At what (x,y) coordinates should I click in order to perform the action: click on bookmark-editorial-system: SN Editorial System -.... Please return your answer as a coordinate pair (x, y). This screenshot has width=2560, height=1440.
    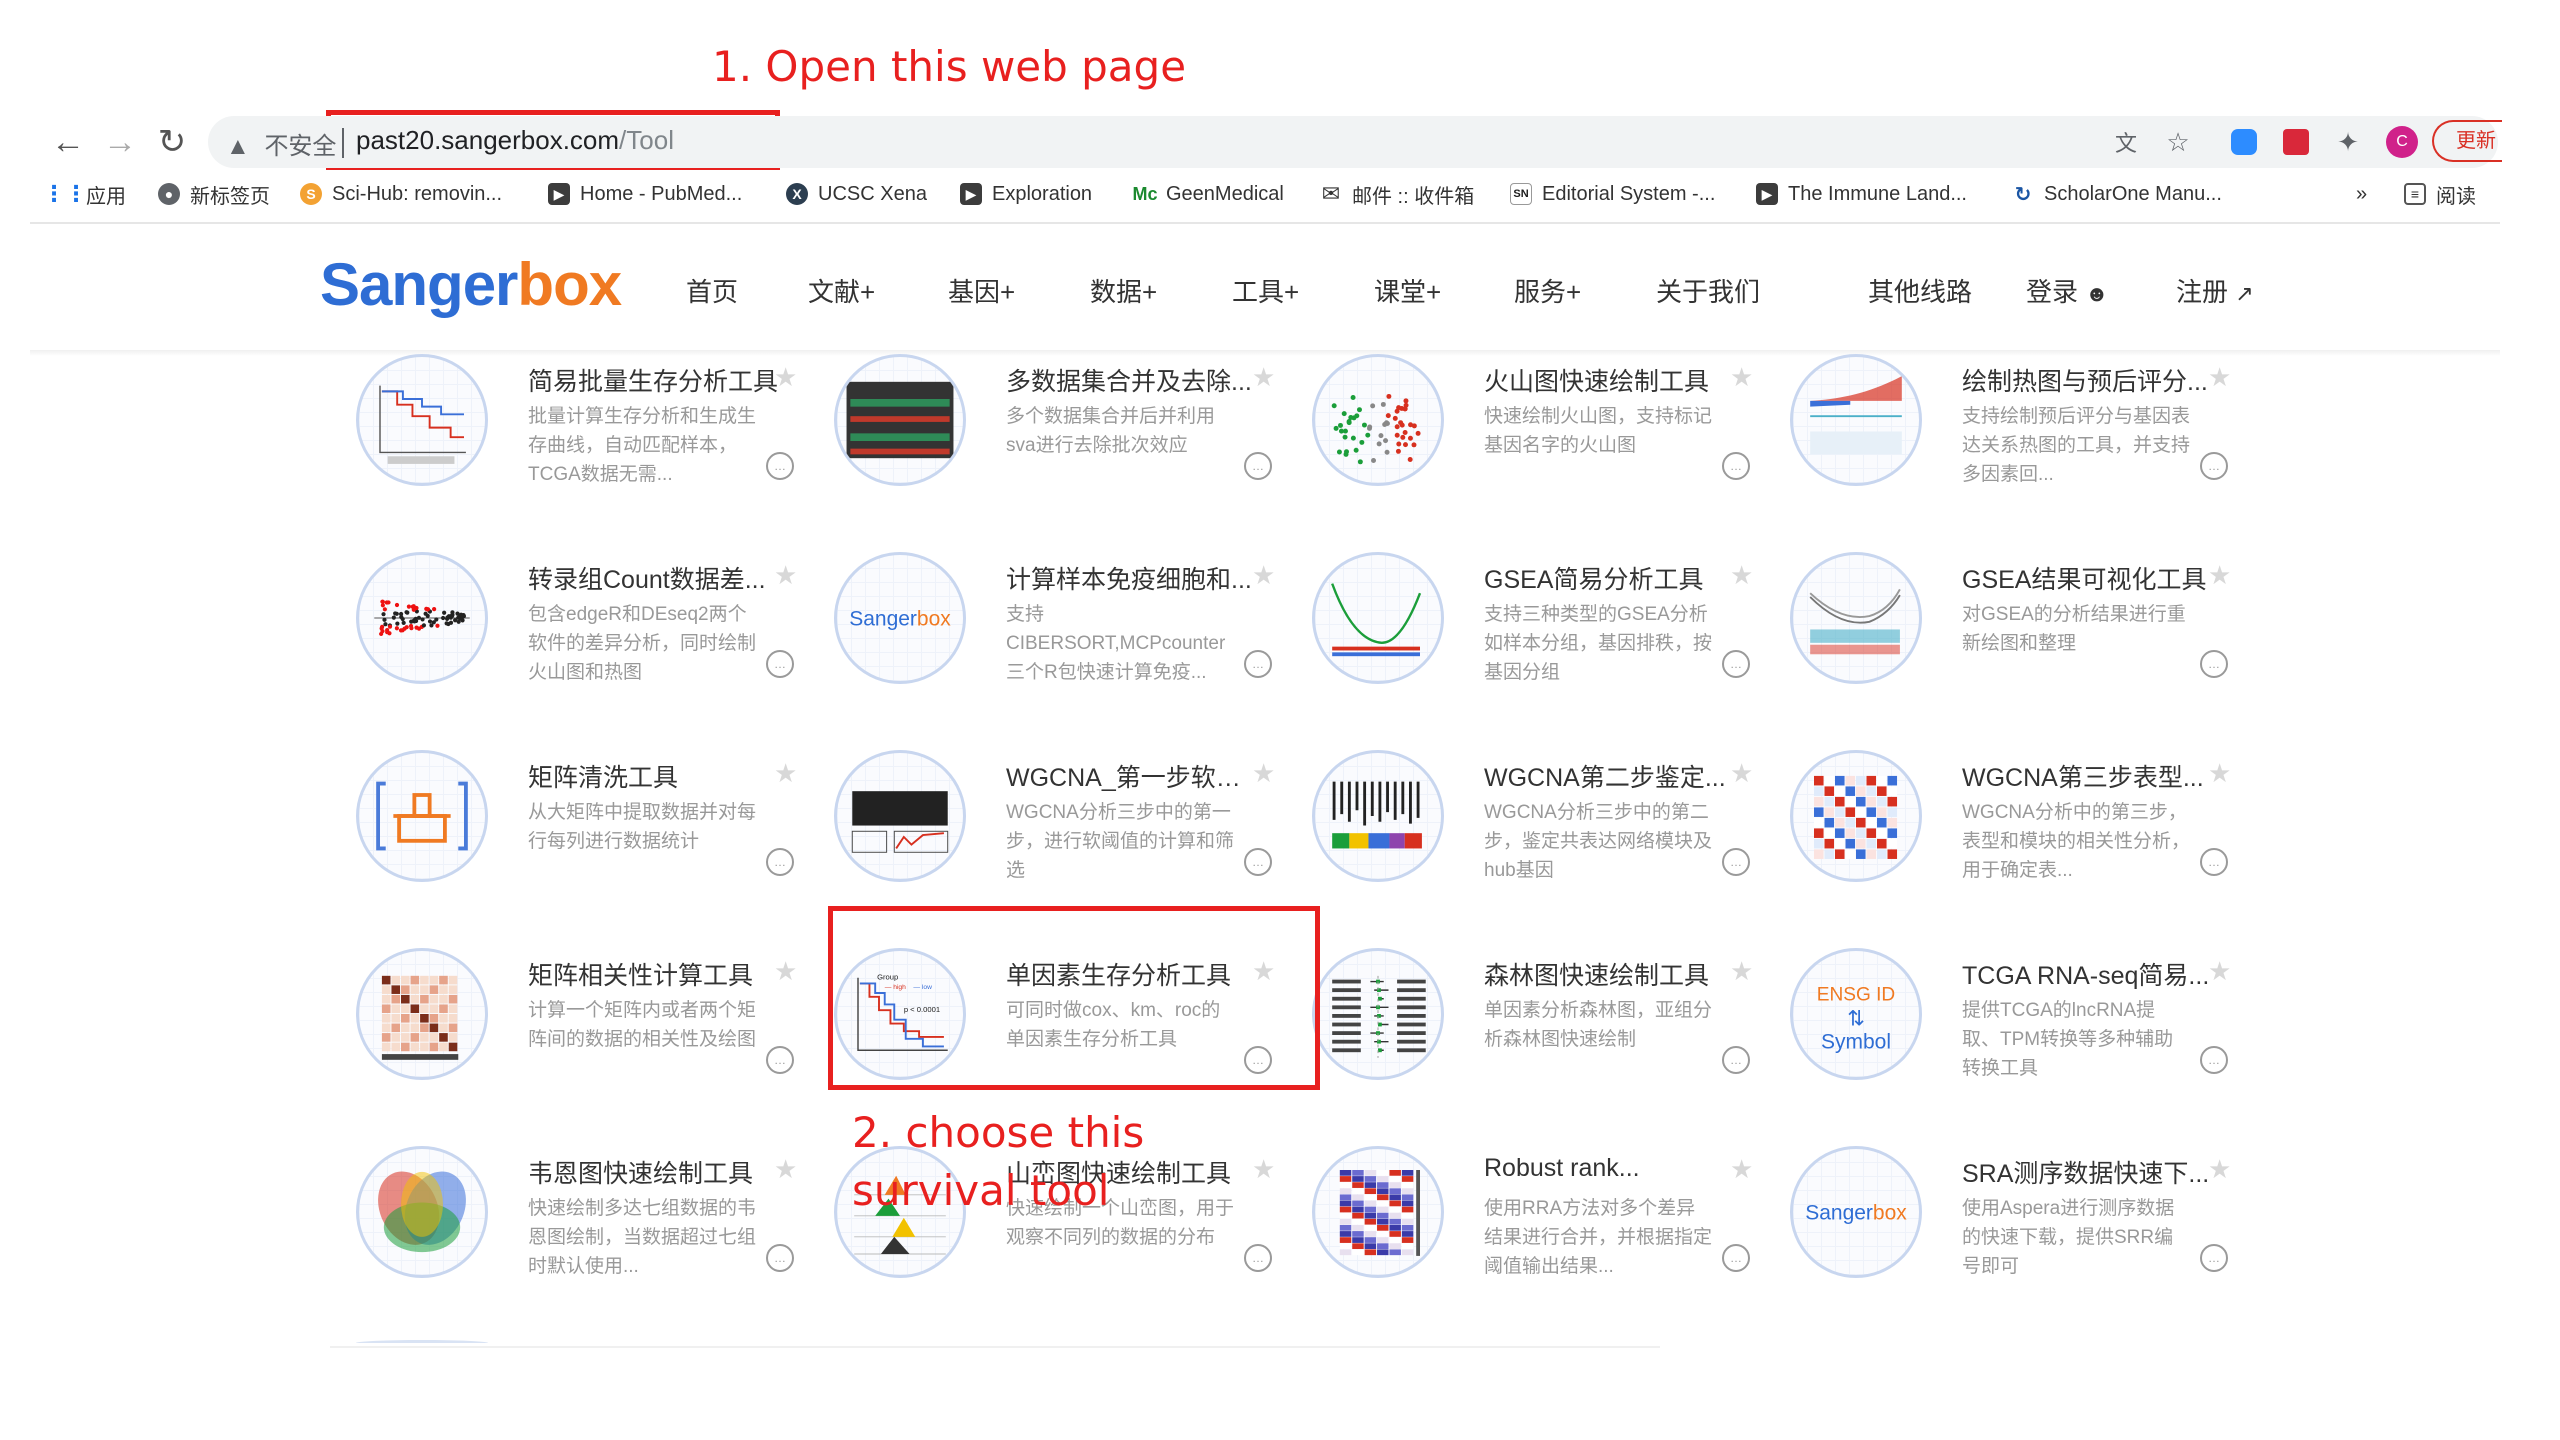
    Looking at the image, I should click on (1612, 194).